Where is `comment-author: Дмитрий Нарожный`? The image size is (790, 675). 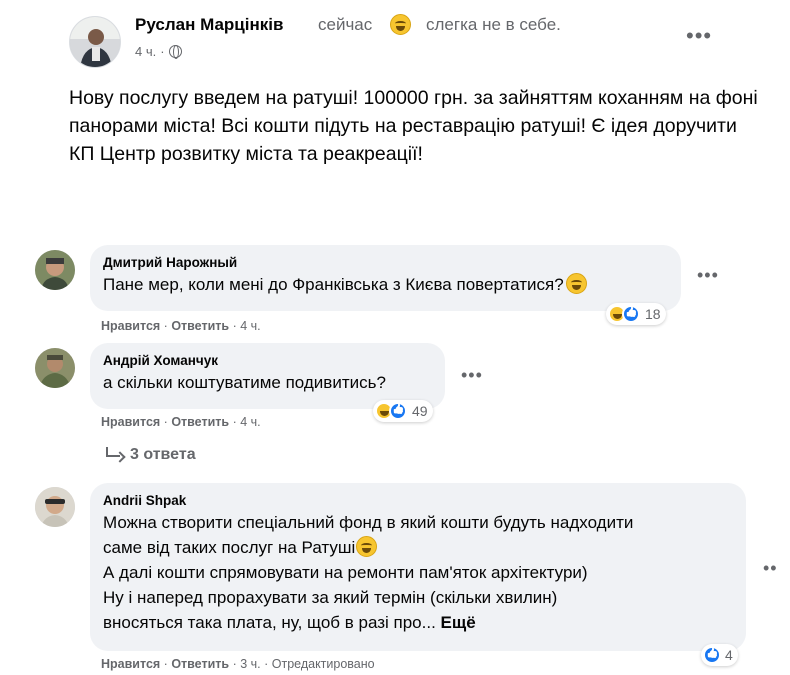 comment-author: Дмитрий Нарожный is located at coordinates (385, 263).